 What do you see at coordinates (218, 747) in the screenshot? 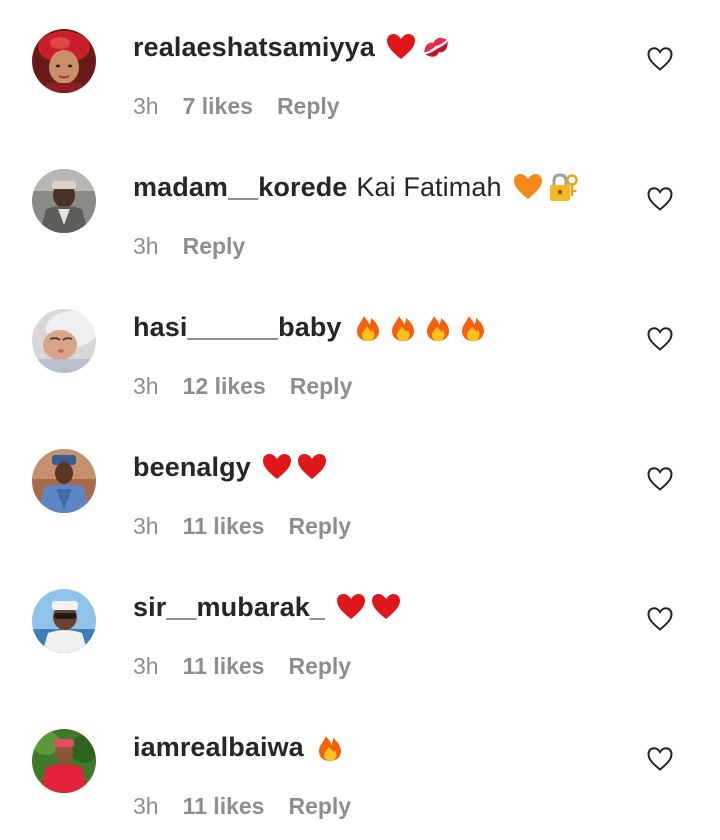
I see `username: iamrealbaiwa` at bounding box center [218, 747].